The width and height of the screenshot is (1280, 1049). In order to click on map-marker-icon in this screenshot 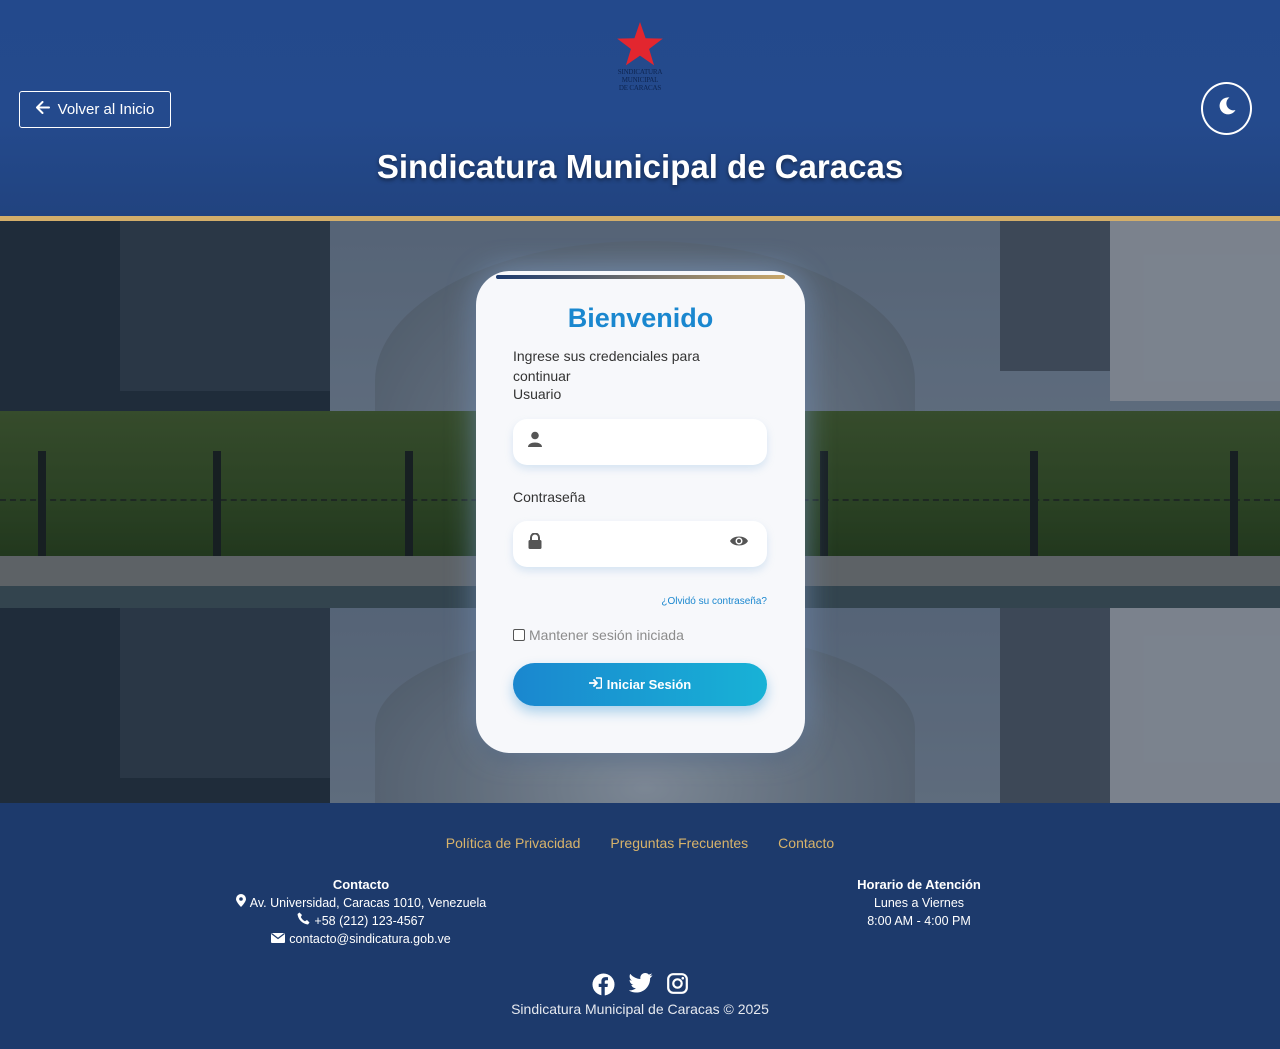, I will do `click(240, 903)`.